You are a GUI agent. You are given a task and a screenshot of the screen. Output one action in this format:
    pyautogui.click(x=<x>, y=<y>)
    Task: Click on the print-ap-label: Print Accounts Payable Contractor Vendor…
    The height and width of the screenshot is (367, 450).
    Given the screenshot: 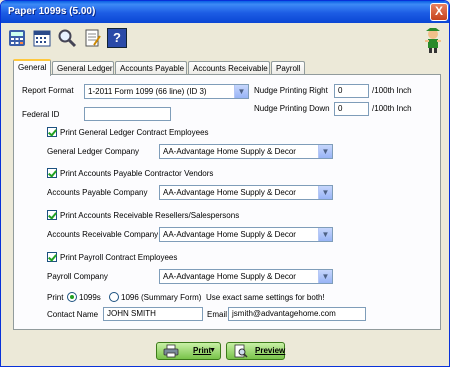 What is the action you would take?
    pyautogui.click(x=137, y=173)
    